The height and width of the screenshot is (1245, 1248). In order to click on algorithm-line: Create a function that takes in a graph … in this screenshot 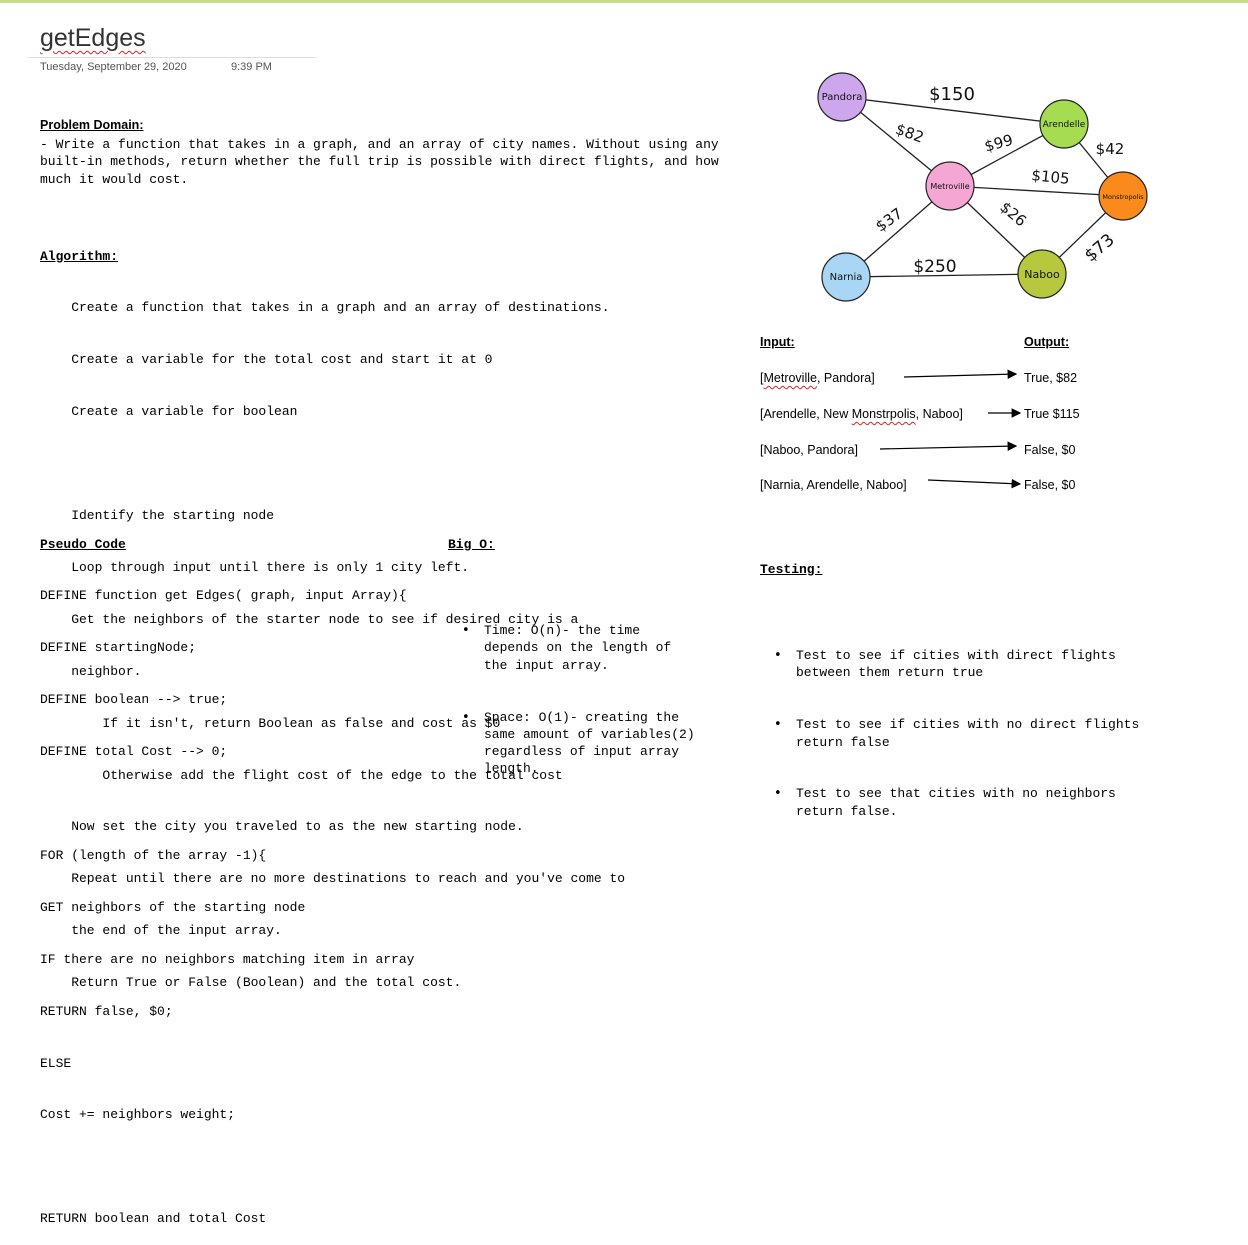, I will do `click(325, 308)`.